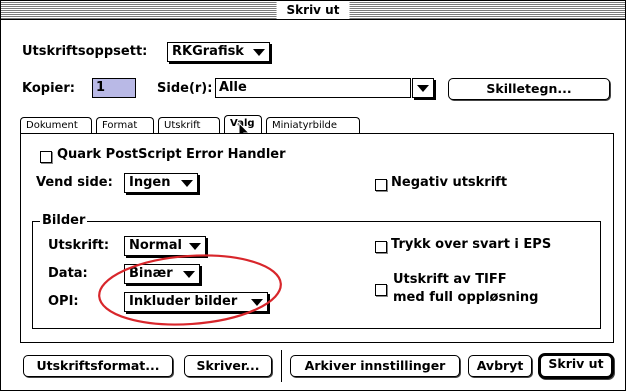 This screenshot has height=391, width=626. Describe the element at coordinates (74, 182) in the screenshot. I see `flip-label: Vend side:` at that location.